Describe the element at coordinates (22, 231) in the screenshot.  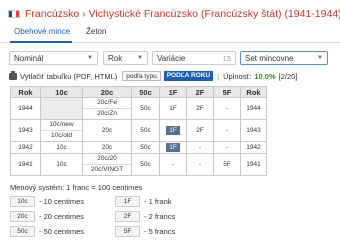
I see `legend-badge: 50c` at that location.